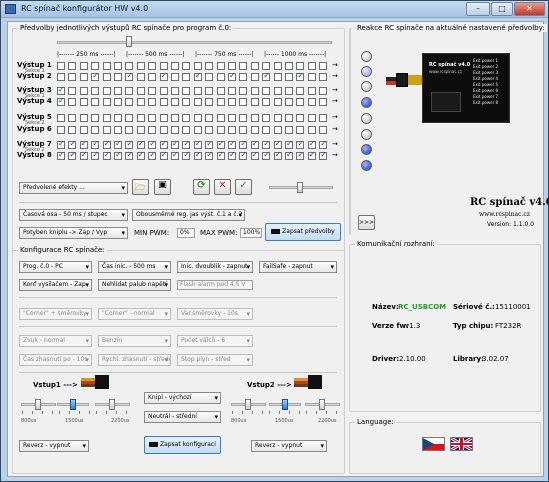 The image size is (549, 482). Describe the element at coordinates (73, 215) in the screenshot. I see `mode-select: Časová osa - 50 ms / stupec` at that location.